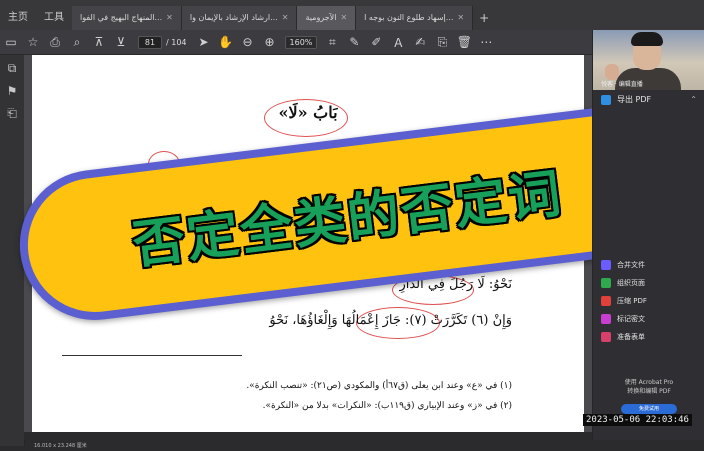 The image size is (704, 451). I want to click on acrobat-promo: 使用 Acrobat Pro 转换和编辑 PDF, so click(649, 387).